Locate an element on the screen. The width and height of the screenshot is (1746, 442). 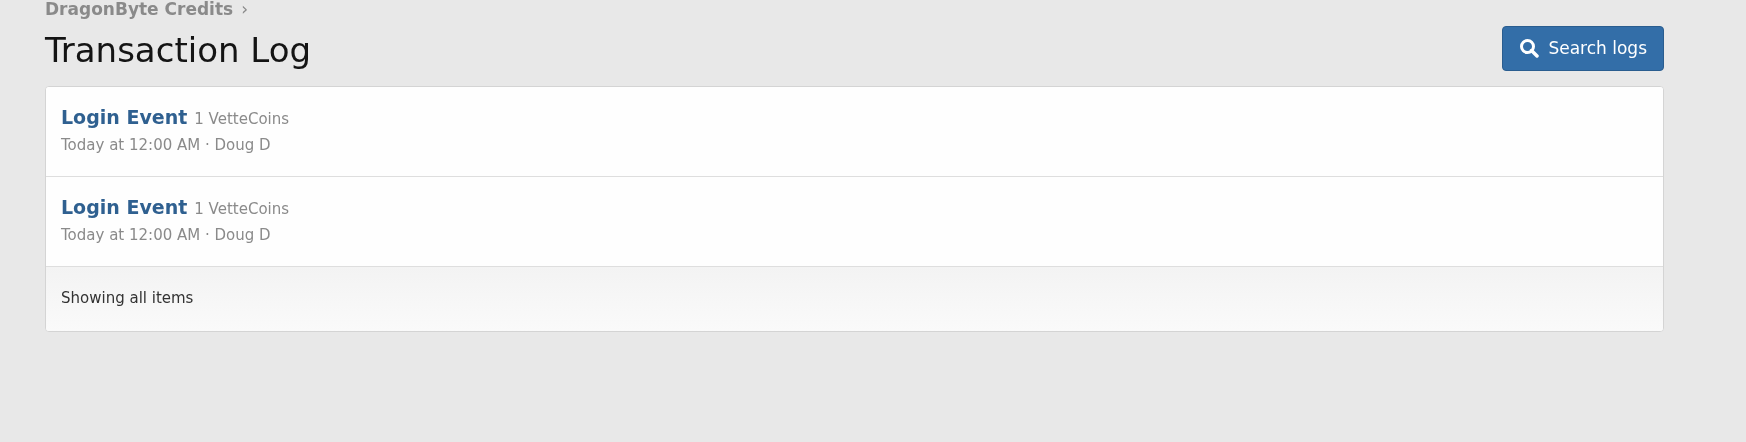
search-logs-button: Search logs is located at coordinates (1583, 48).